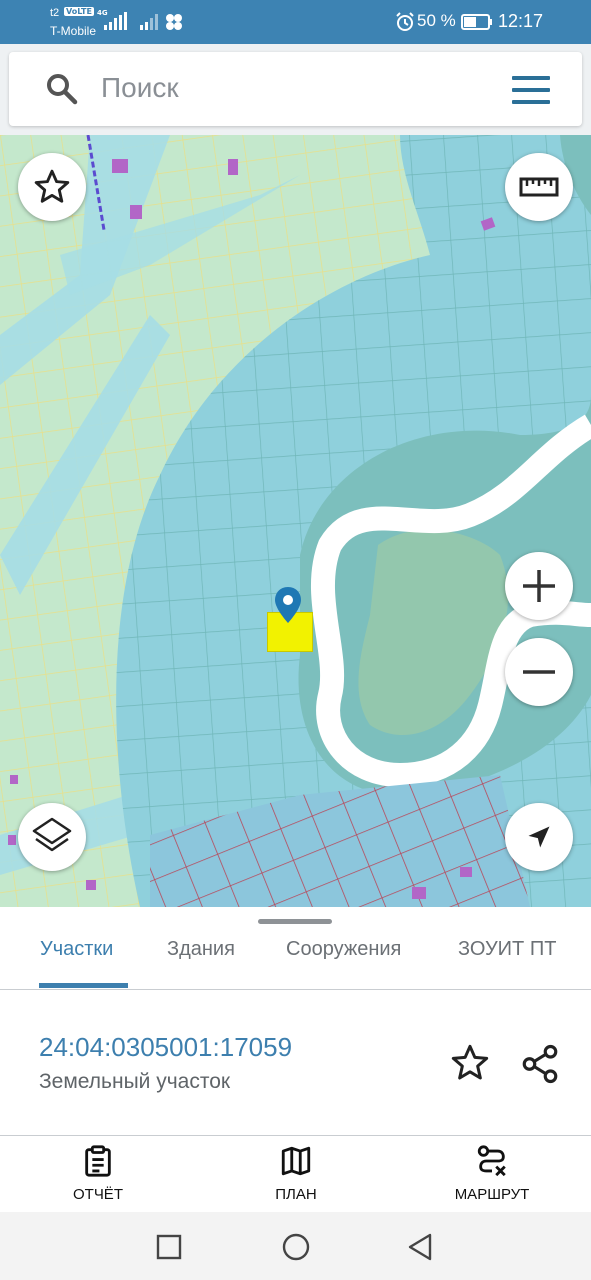 The width and height of the screenshot is (591, 1280). Describe the element at coordinates (288, 605) in the screenshot. I see `location-pin-icon` at that location.